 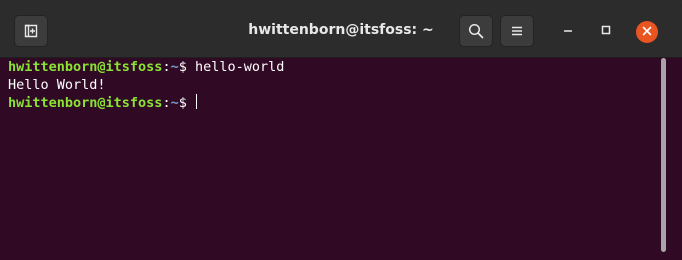 I want to click on new-tab-icon, so click(x=31, y=31).